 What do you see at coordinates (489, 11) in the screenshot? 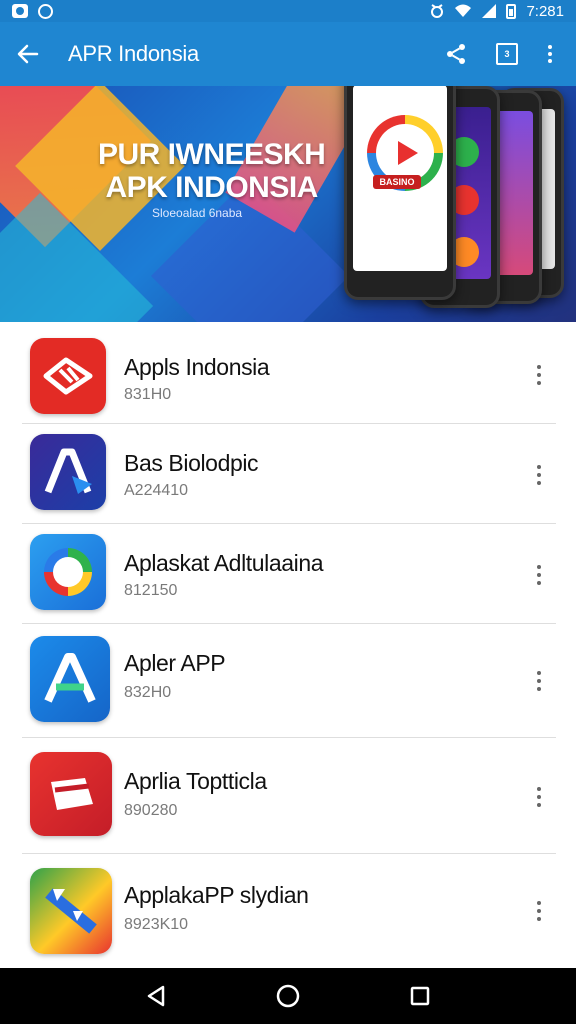
I see `signal-icon` at bounding box center [489, 11].